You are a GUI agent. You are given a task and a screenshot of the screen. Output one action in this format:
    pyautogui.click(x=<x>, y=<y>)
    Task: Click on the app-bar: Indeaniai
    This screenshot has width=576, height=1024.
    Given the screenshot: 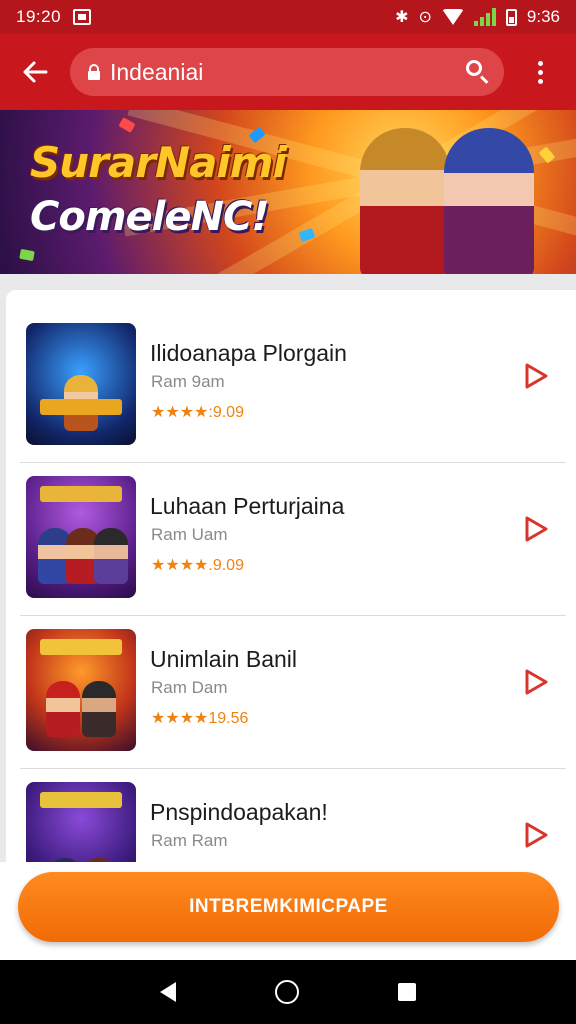 What is the action you would take?
    pyautogui.click(x=288, y=72)
    